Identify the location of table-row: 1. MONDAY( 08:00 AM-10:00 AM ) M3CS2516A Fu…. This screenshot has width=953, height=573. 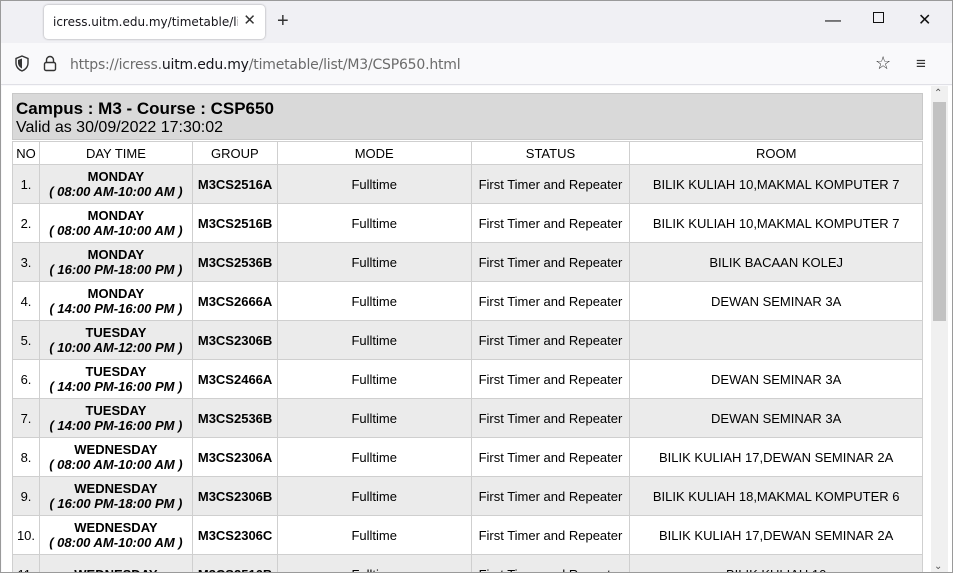
(467, 184).